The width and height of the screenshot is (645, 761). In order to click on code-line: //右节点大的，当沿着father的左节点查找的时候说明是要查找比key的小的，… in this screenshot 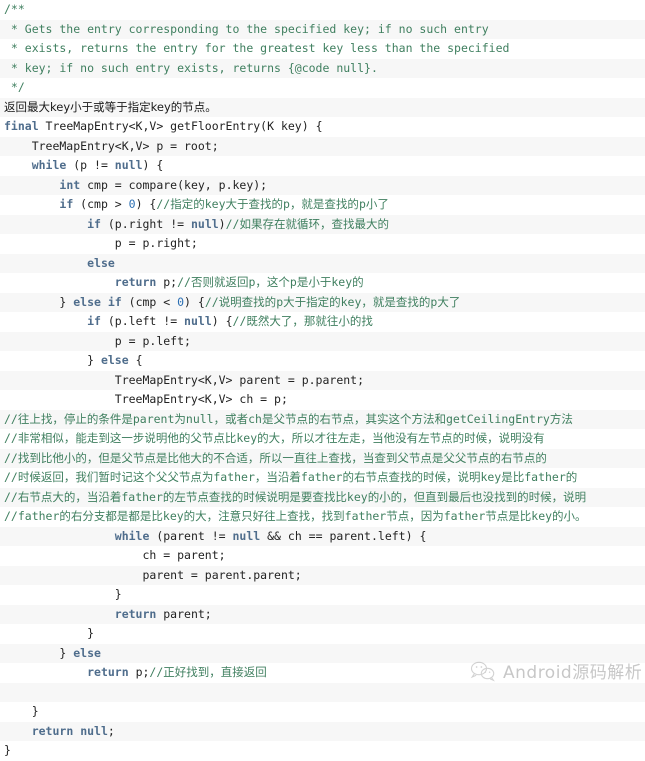, I will do `click(322, 497)`.